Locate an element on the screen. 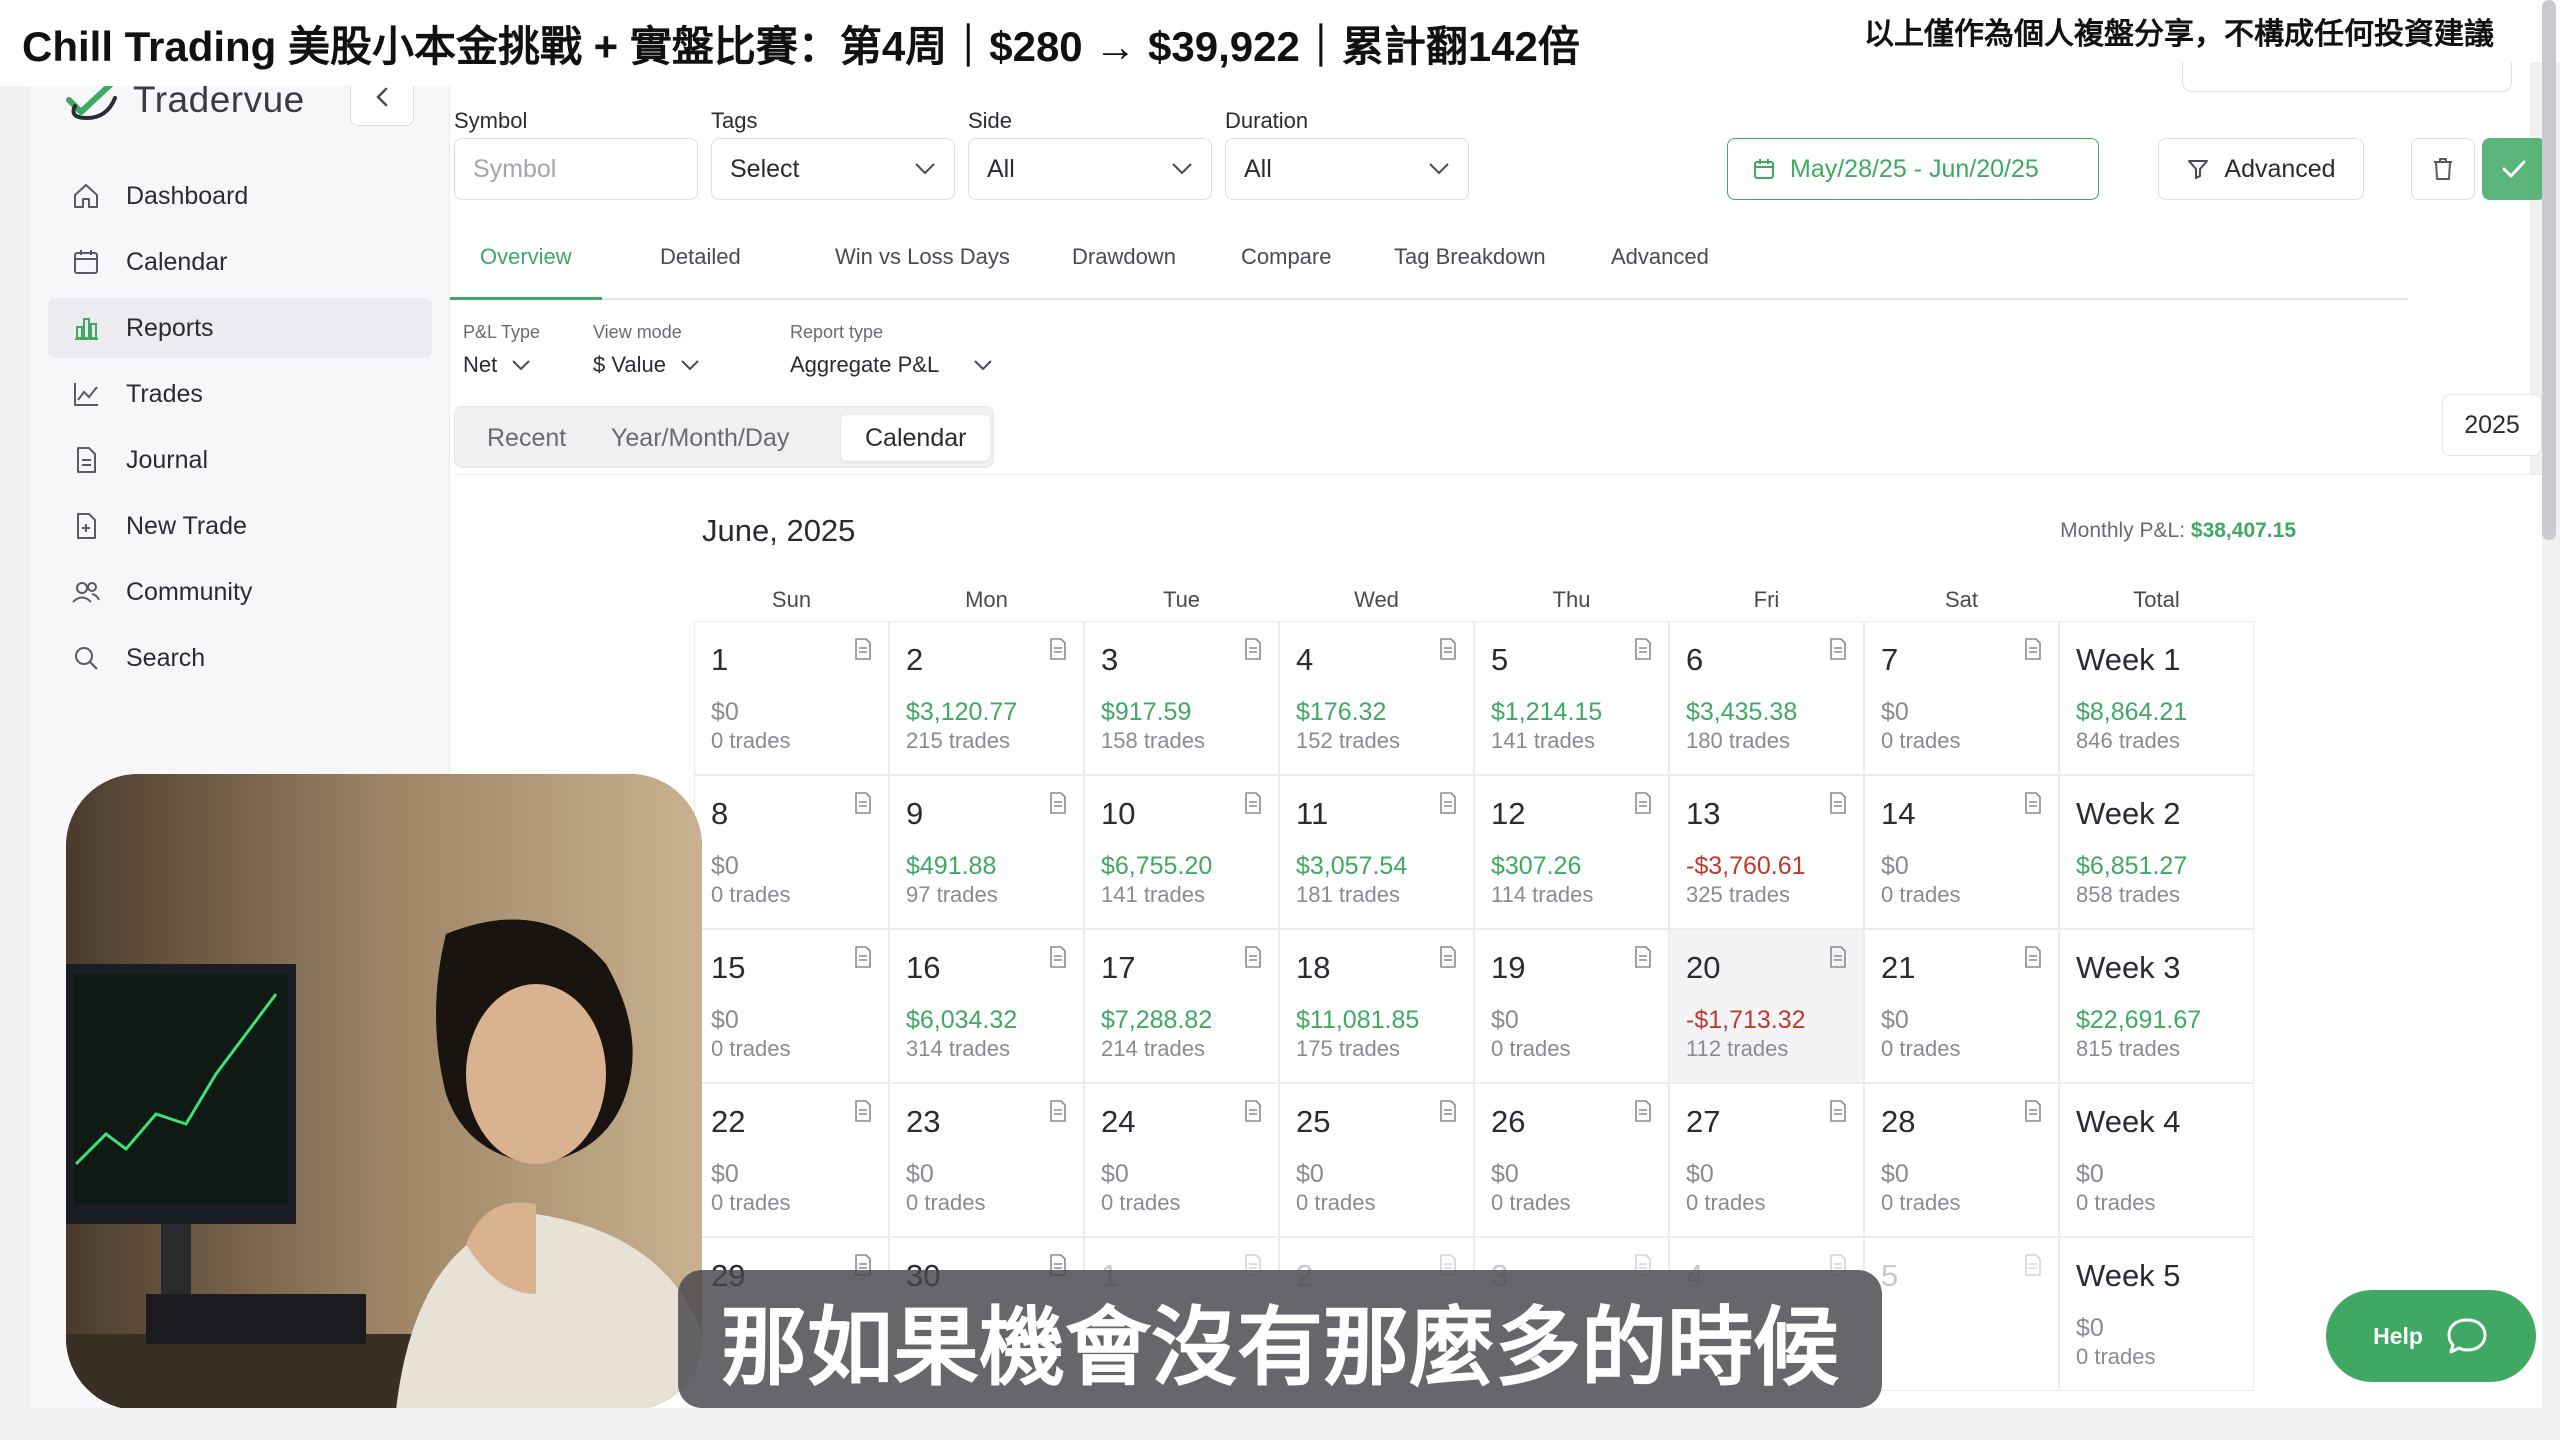 The height and width of the screenshot is (1440, 2560). view-calendar: Calendar is located at coordinates (916, 438).